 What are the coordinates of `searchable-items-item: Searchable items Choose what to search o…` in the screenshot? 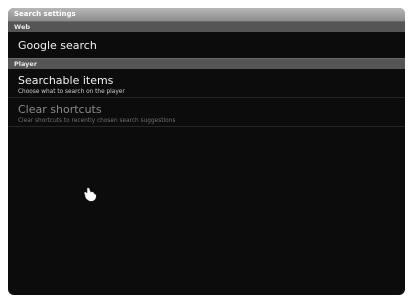 It's located at (206, 83).